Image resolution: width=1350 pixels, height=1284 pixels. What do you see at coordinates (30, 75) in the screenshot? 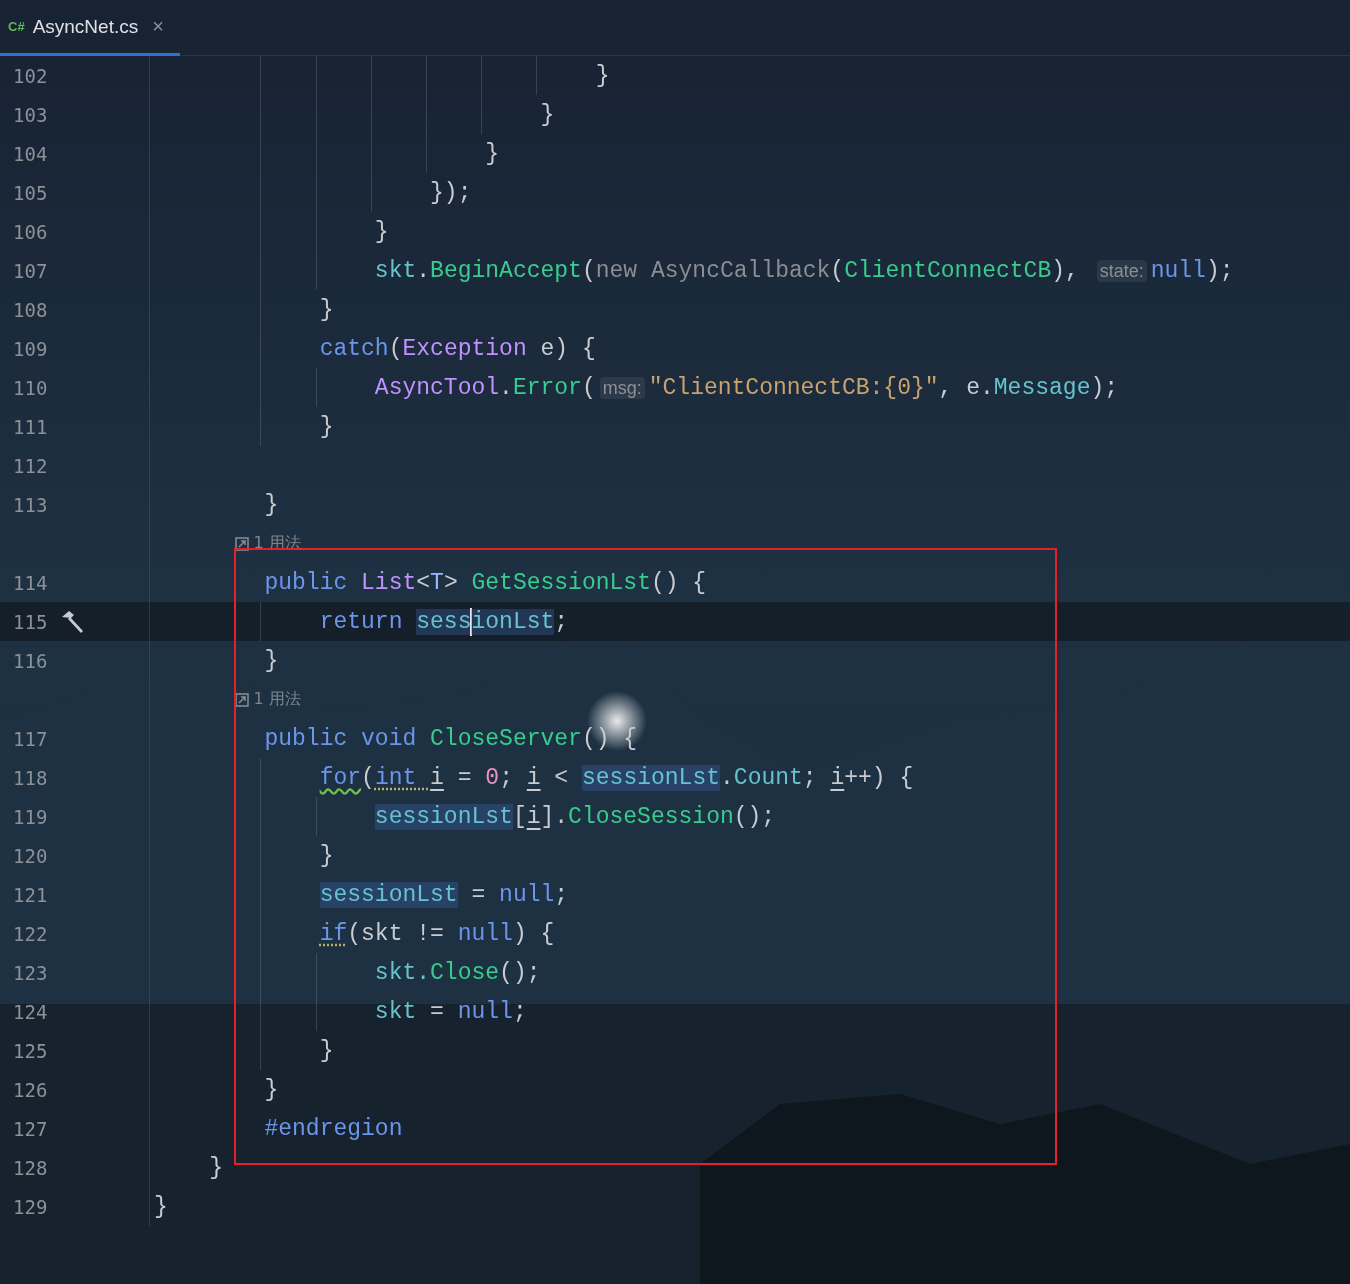
I see `line-number: 102` at bounding box center [30, 75].